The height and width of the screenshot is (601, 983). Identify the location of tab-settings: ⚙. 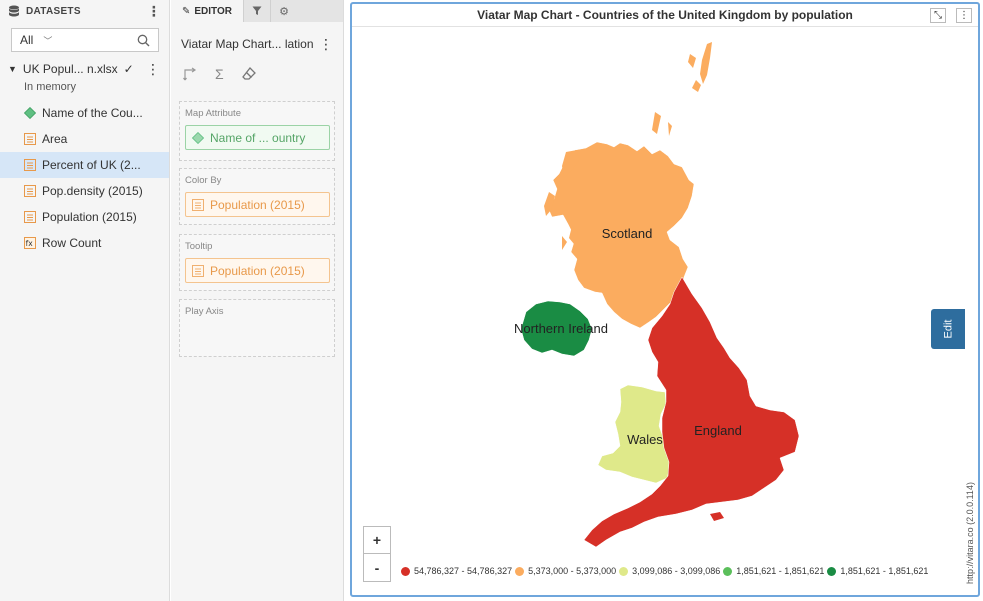
(283, 11).